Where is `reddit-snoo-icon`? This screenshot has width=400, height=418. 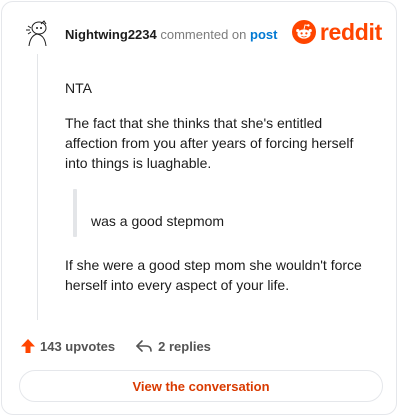
reddit-snoo-icon is located at coordinates (303, 32).